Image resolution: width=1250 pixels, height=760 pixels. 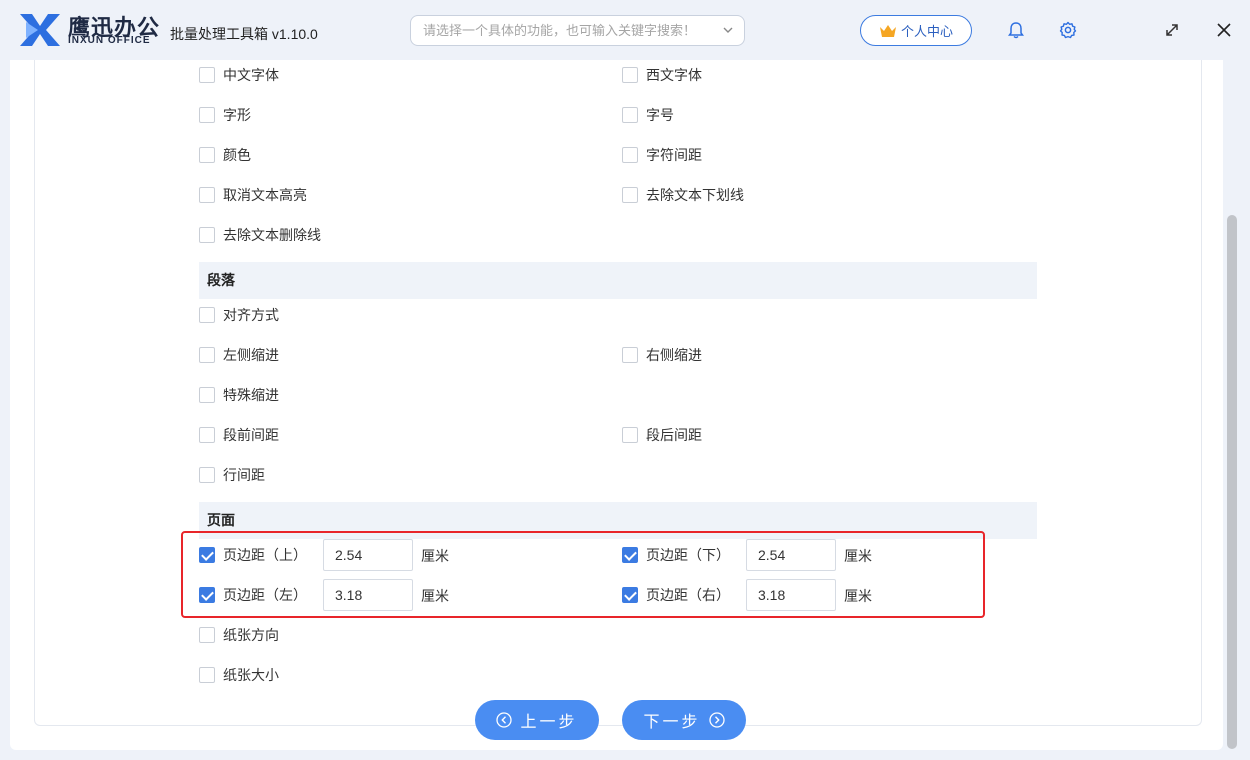 What do you see at coordinates (504, 720) in the screenshot?
I see `chevron-left-circle-icon` at bounding box center [504, 720].